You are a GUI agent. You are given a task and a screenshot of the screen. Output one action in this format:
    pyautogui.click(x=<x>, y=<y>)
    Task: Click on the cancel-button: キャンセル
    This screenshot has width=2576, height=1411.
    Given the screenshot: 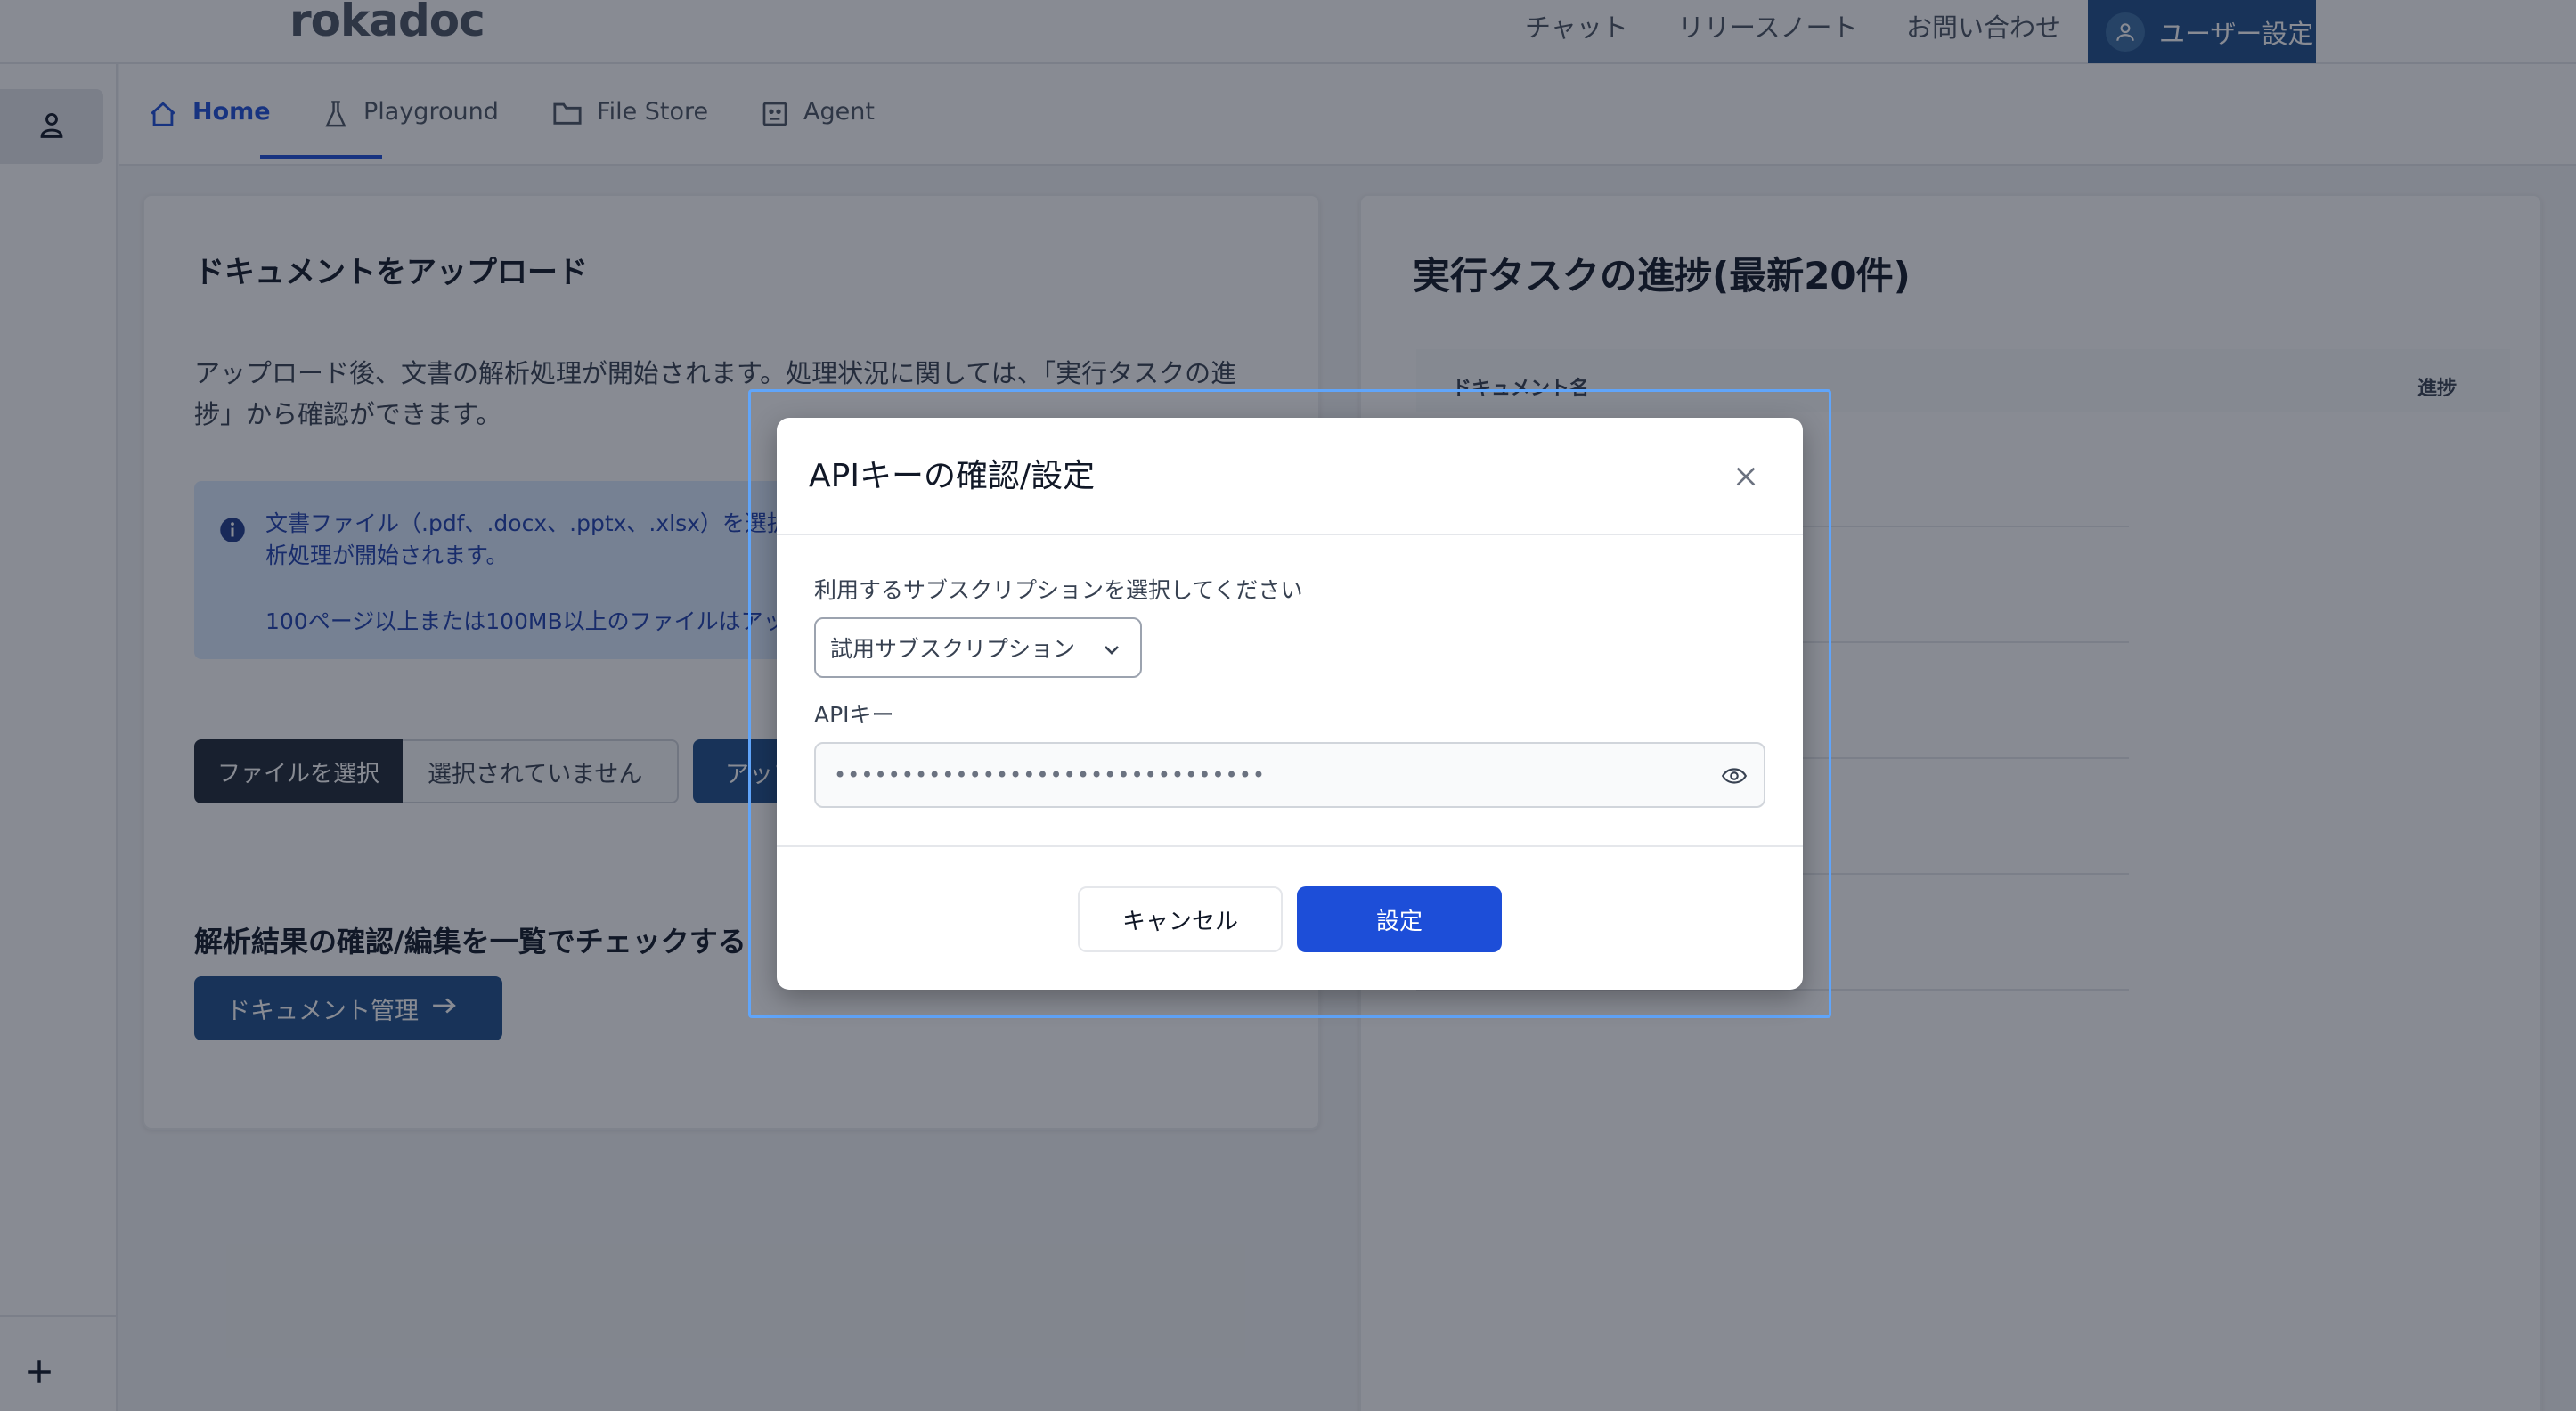 What is the action you would take?
    pyautogui.click(x=1180, y=919)
    